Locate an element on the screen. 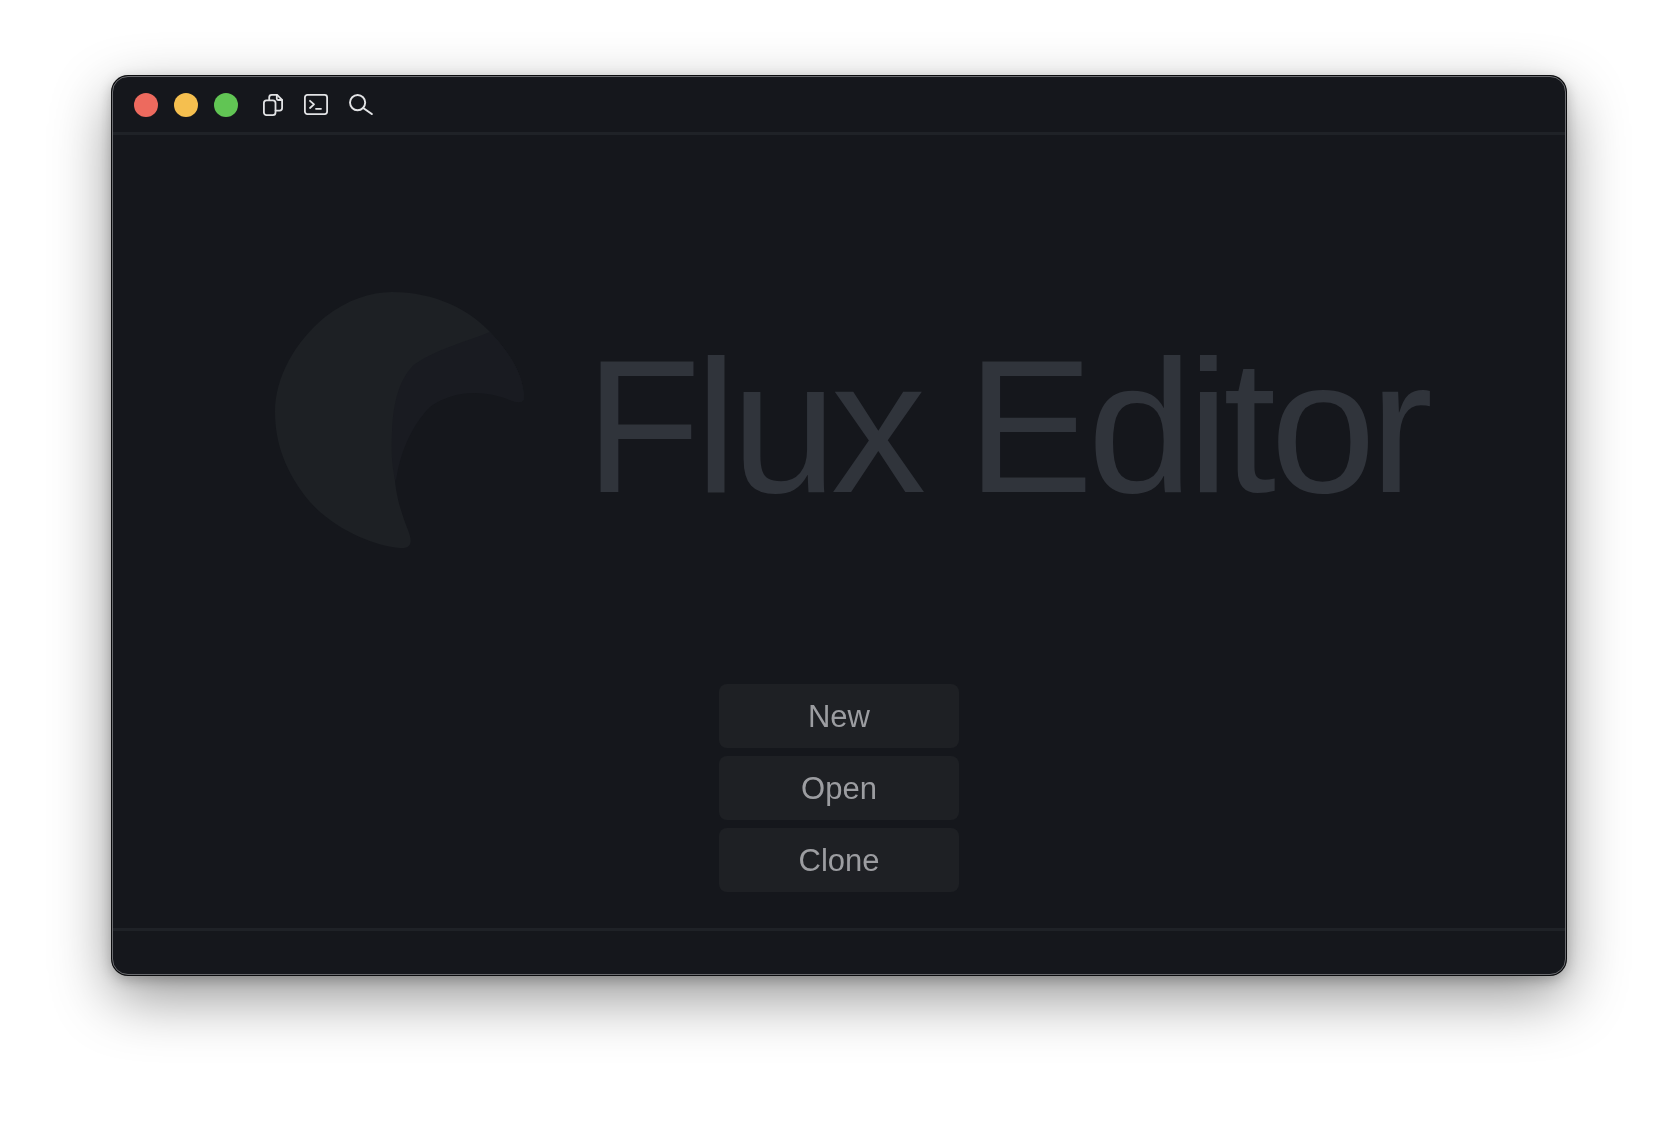 Image resolution: width=1678 pixels, height=1124 pixels. terminal-icon is located at coordinates (316, 104).